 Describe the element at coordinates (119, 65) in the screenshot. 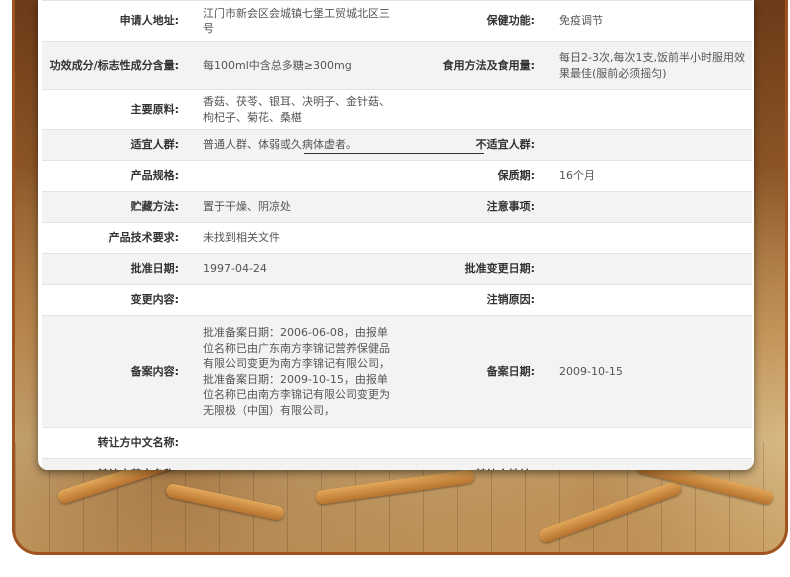

I see `field-label: 功效成分/标志性成分含量:` at that location.